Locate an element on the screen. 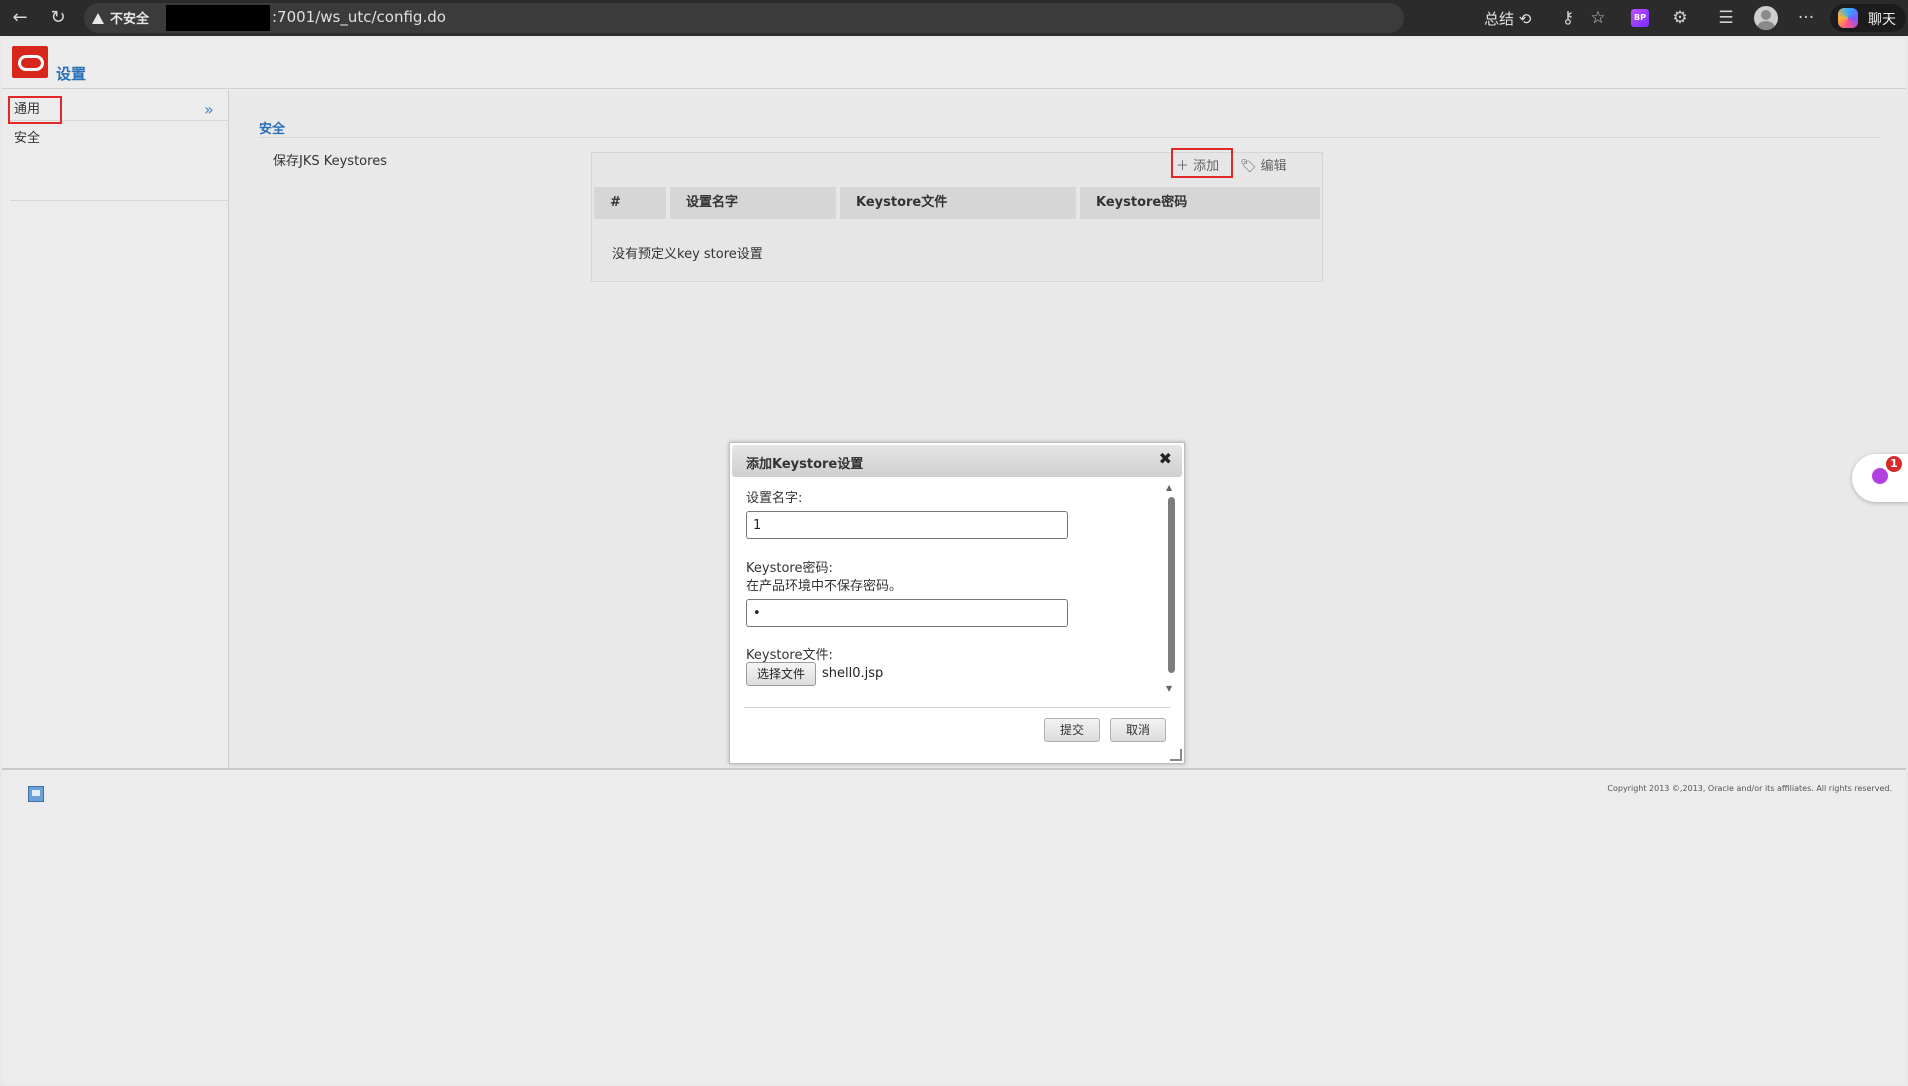 Image resolution: width=1908 pixels, height=1086 pixels. key-icon: ⚷ is located at coordinates (1568, 18).